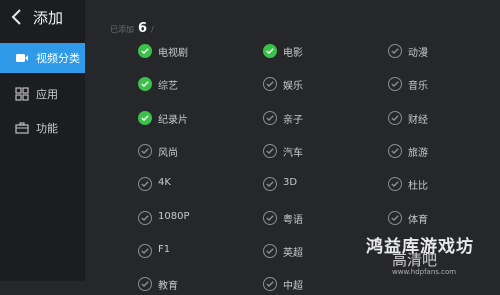  What do you see at coordinates (168, 287) in the screenshot?
I see `category-label: 教育` at bounding box center [168, 287].